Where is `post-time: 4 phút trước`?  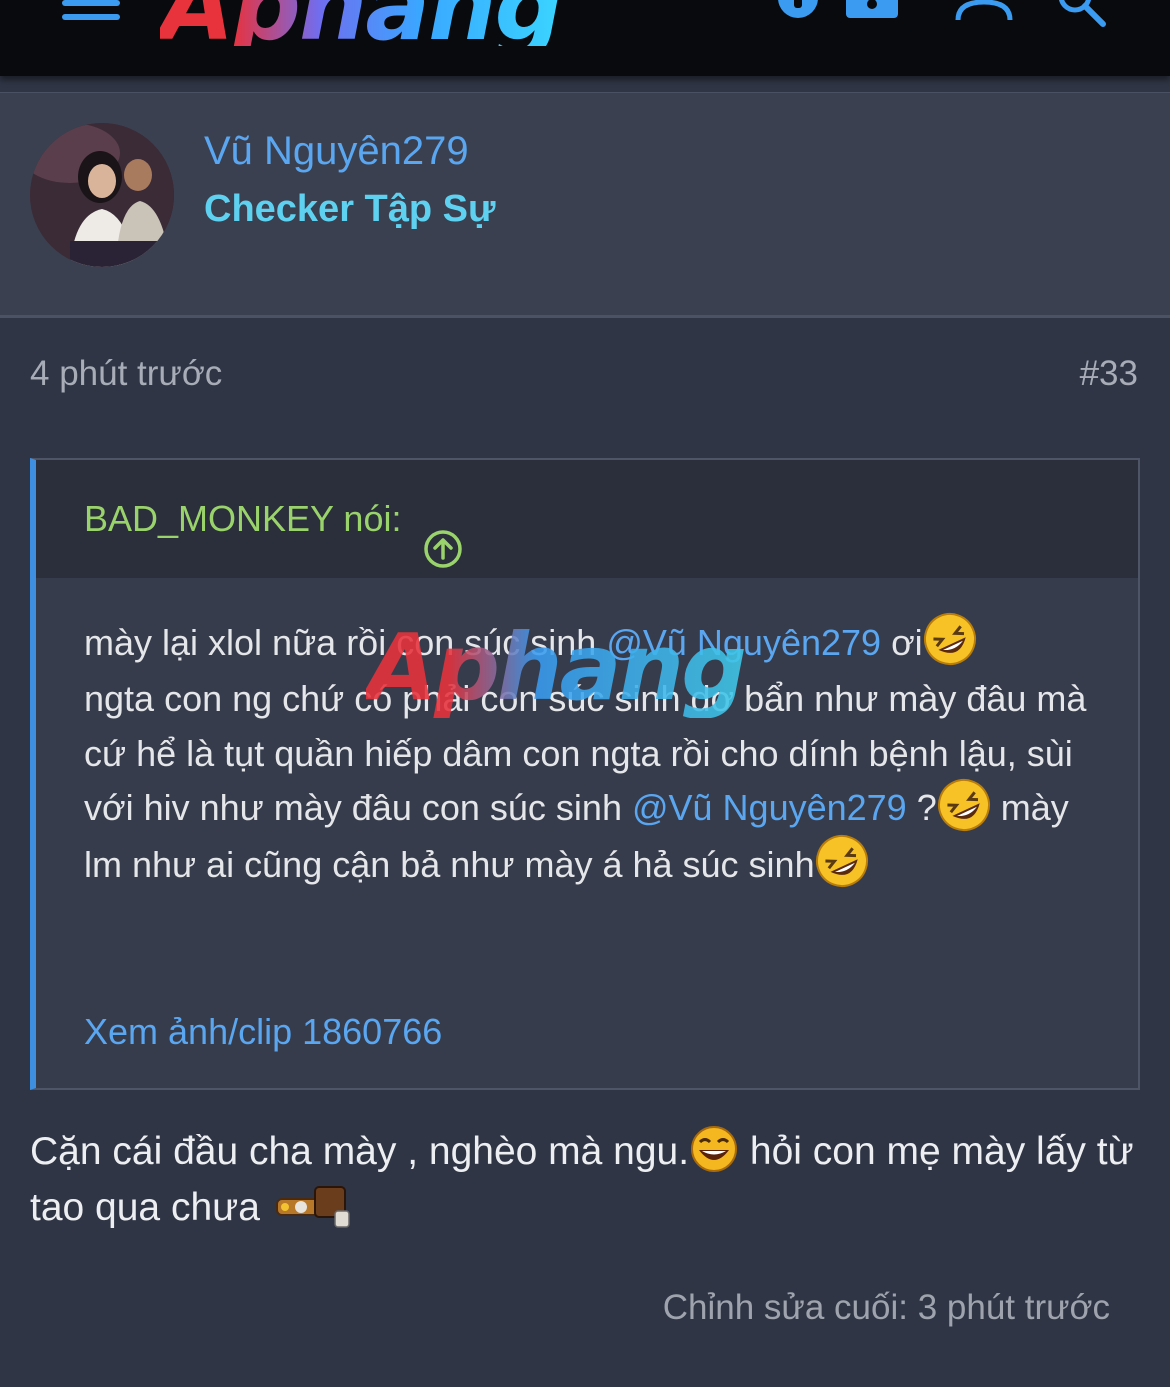
post-time: 4 phút trước is located at coordinates (126, 373).